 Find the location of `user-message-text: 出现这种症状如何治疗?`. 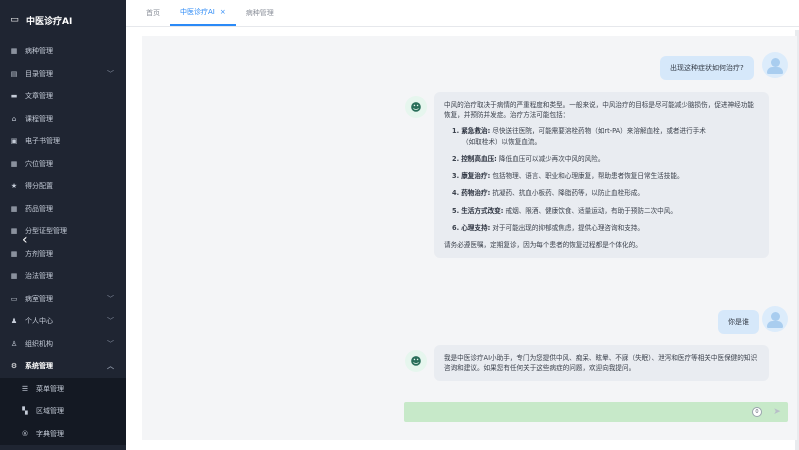

user-message-text: 出现这种症状如何治疗? is located at coordinates (707, 68).